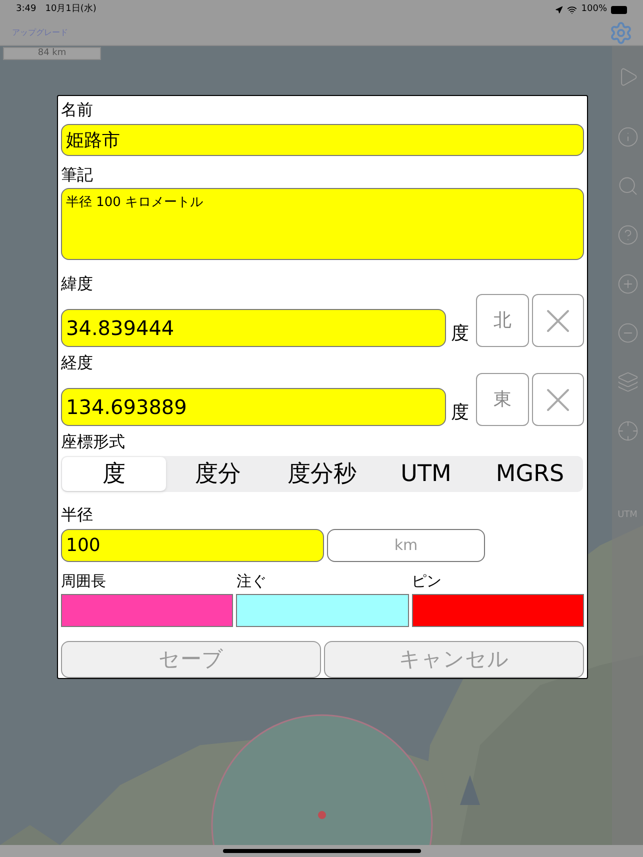 This screenshot has height=857, width=643. What do you see at coordinates (427, 581) in the screenshot?
I see `color-label: ピン` at bounding box center [427, 581].